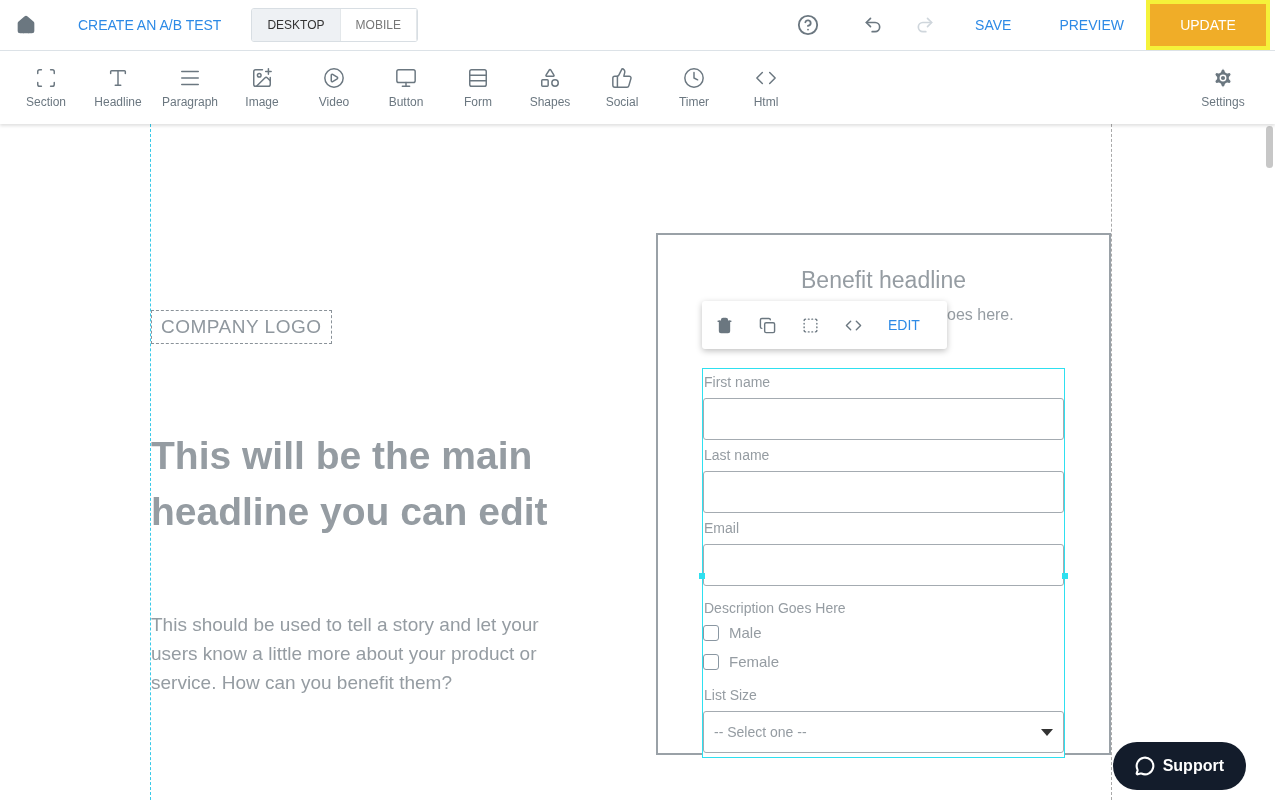 Image resolution: width=1275 pixels, height=800 pixels. What do you see at coordinates (334, 77) in the screenshot?
I see `play-icon` at bounding box center [334, 77].